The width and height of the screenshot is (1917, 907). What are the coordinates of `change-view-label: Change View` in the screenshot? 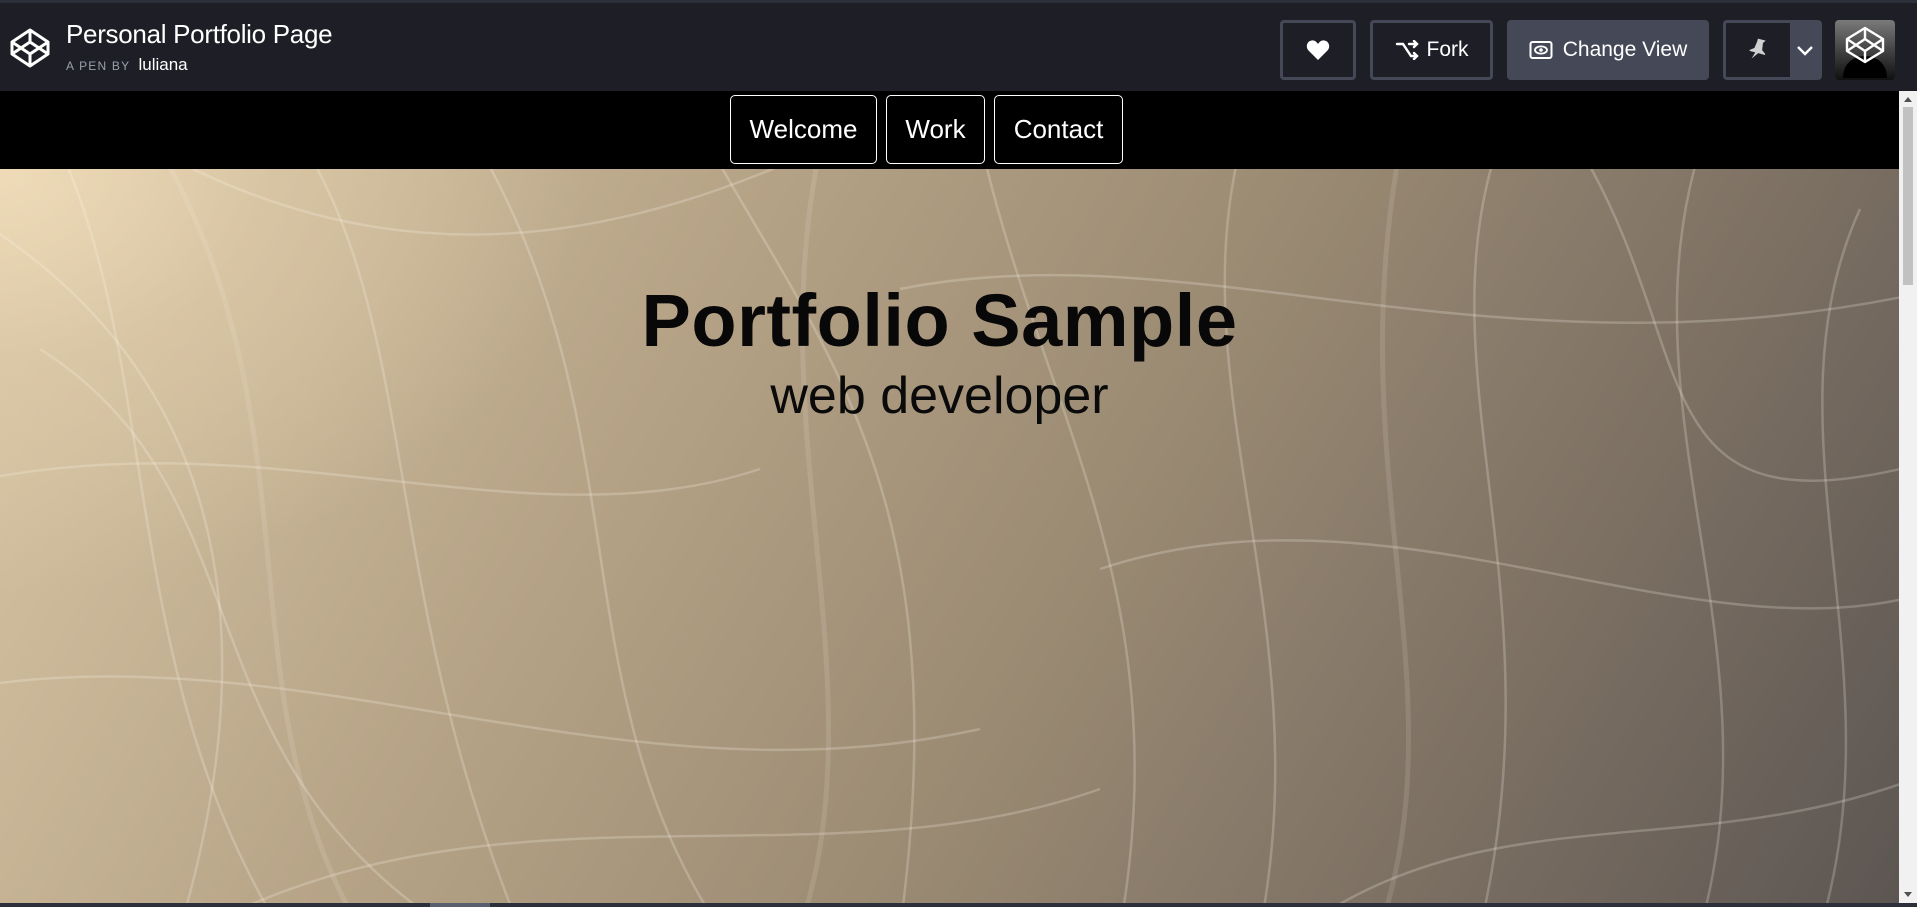 It's located at (1625, 49).